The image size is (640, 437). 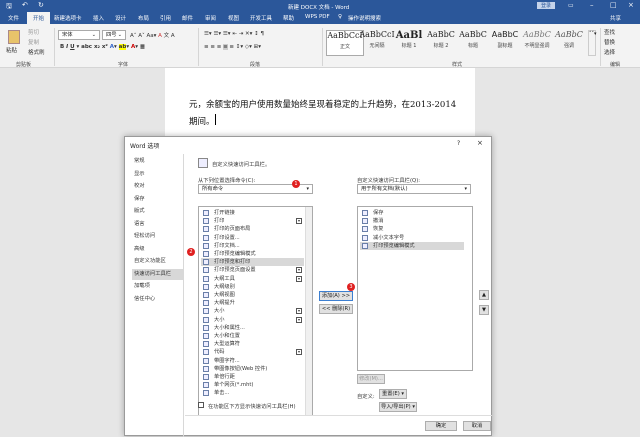 What do you see at coordinates (25, 5) in the screenshot?
I see `undo-icon: ↶` at bounding box center [25, 5].